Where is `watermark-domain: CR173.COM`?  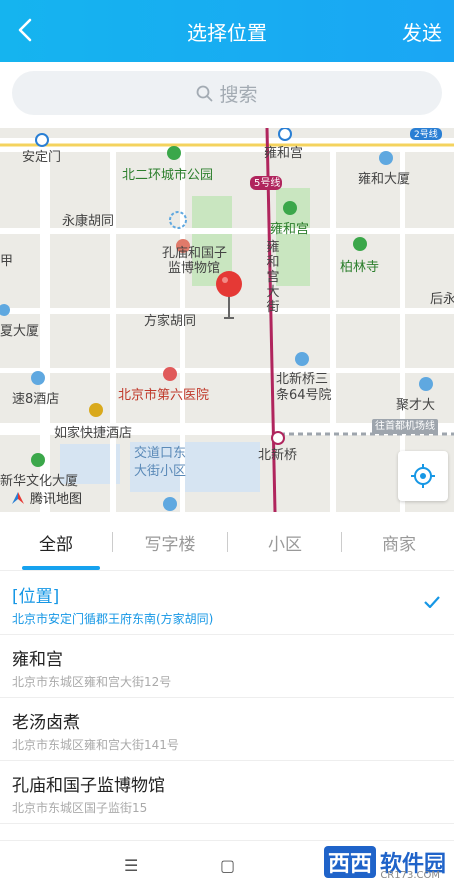 watermark-domain: CR173.COM is located at coordinates (410, 875).